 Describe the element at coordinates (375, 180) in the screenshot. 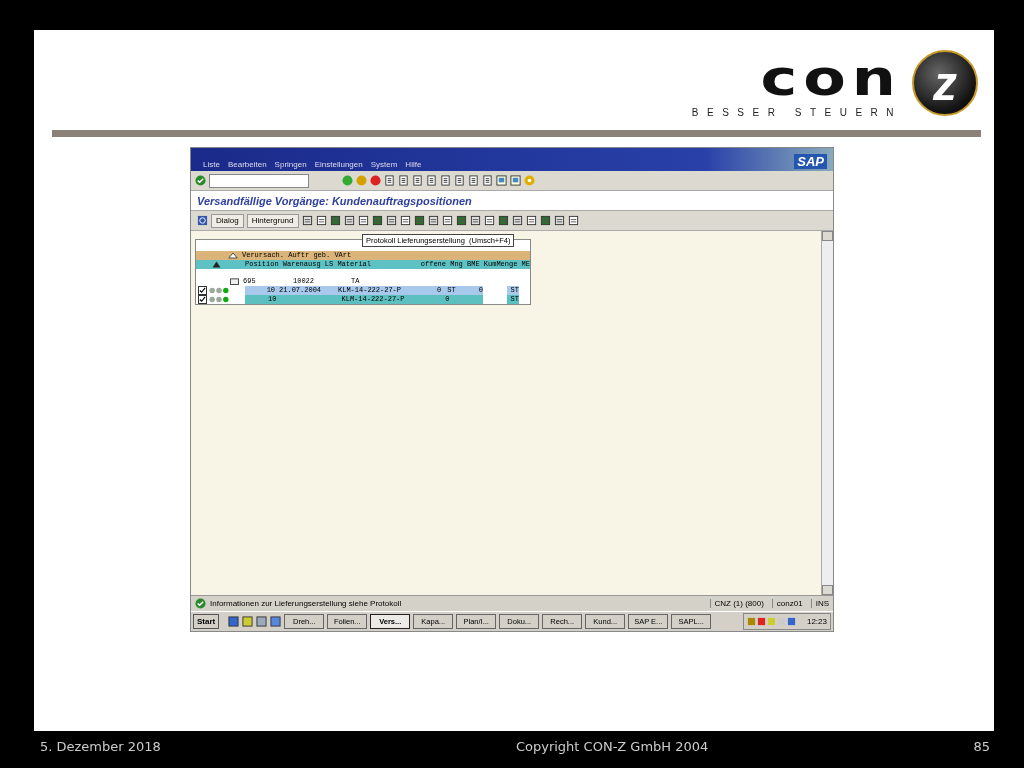

I see `circle-icon` at that location.